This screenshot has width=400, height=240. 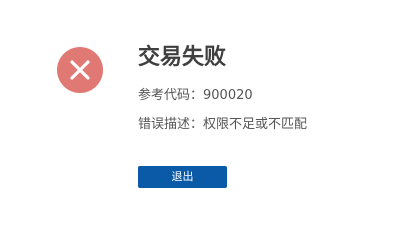 I want to click on error-description-line: 错误描述：权限不足或不匹配, so click(x=222, y=125).